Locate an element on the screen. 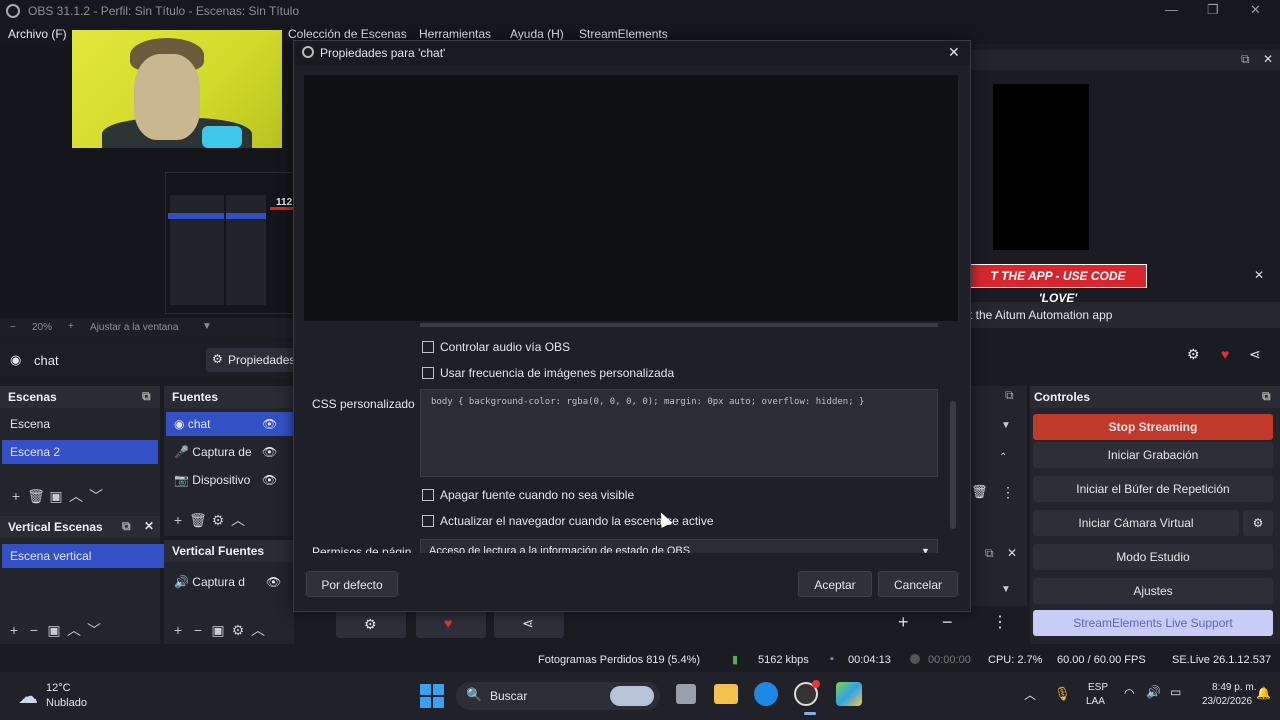 This screenshot has width=1280, height=720. notifications-icon: 🔔 is located at coordinates (1263, 693).